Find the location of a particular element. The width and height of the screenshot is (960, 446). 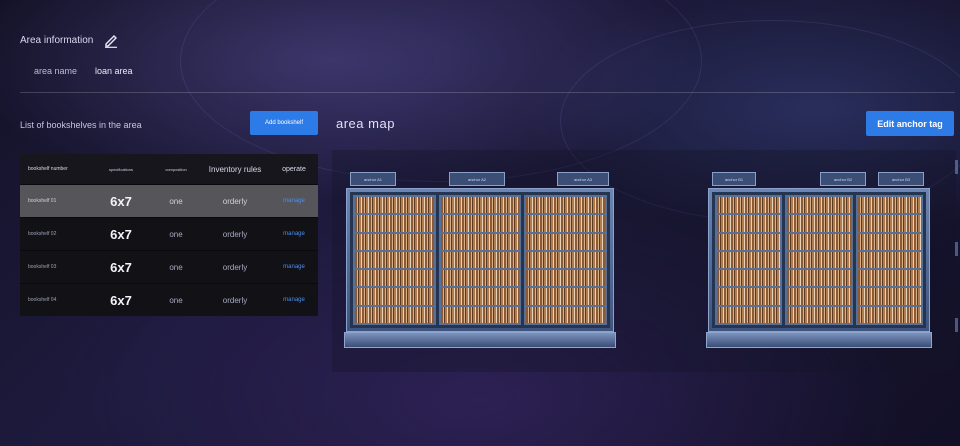

bookshelf-right-base is located at coordinates (819, 340).